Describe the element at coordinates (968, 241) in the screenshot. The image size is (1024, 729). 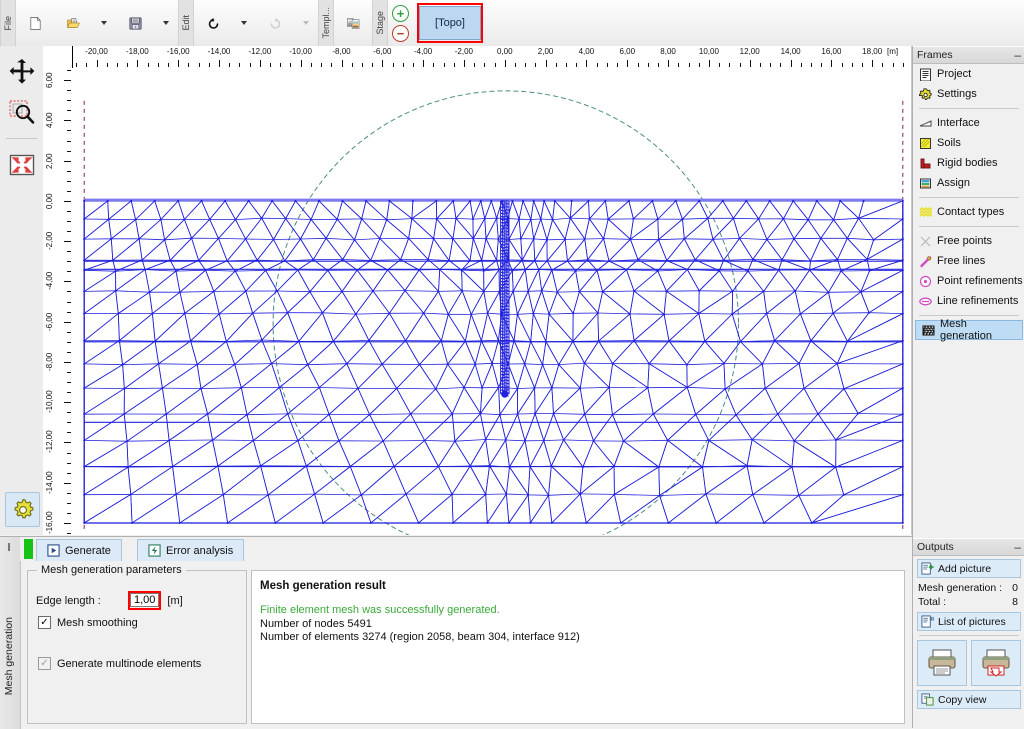
I see `frame-free-points: Free points` at that location.